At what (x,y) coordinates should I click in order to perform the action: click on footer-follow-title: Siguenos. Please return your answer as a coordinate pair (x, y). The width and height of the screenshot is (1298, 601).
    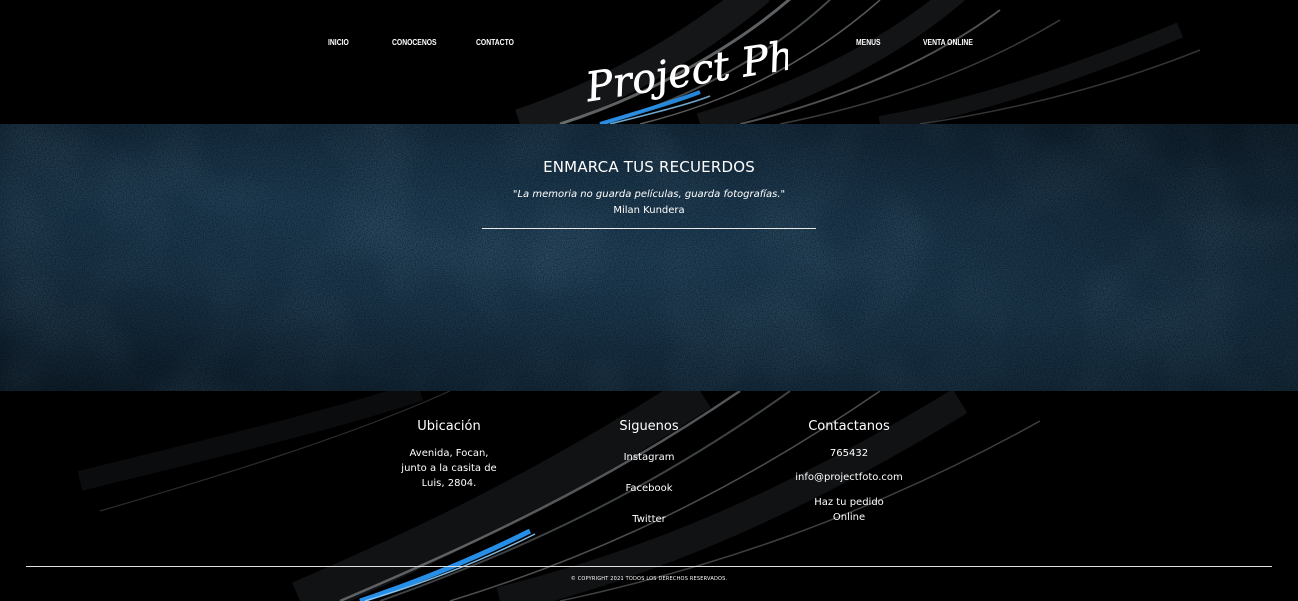
    Looking at the image, I should click on (649, 426).